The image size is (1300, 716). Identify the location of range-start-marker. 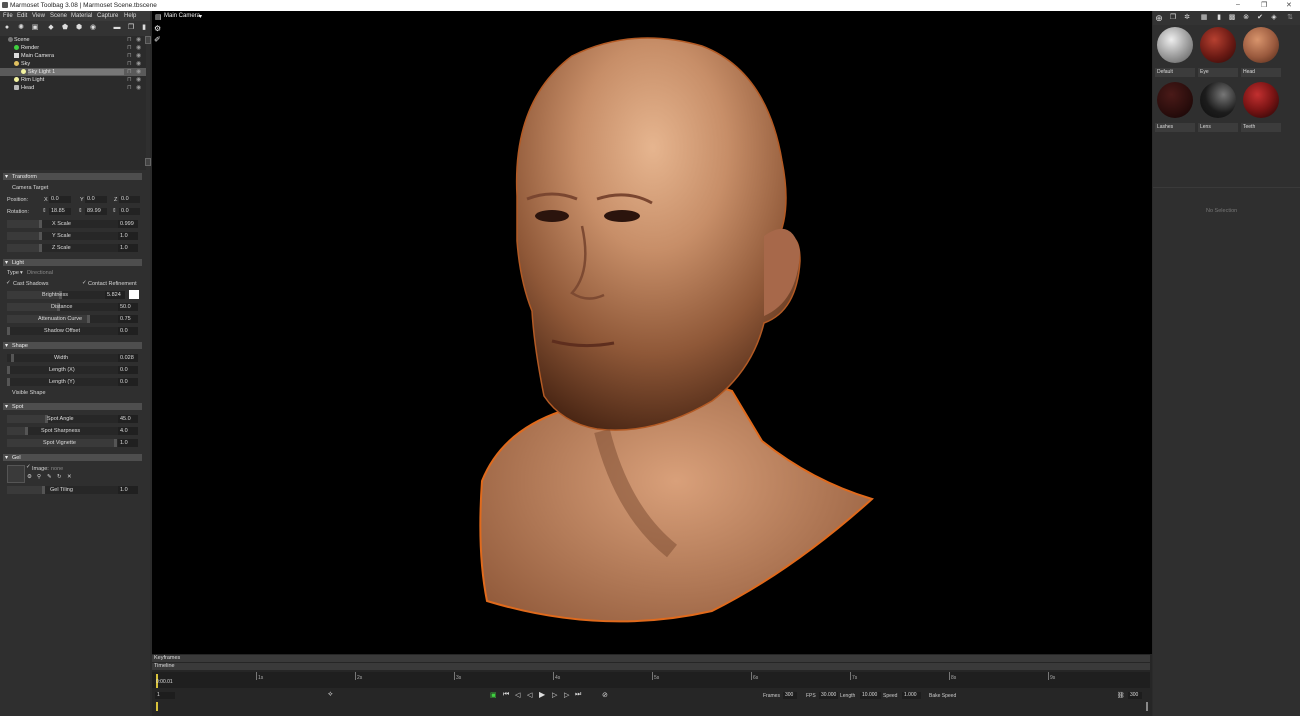
(157, 706).